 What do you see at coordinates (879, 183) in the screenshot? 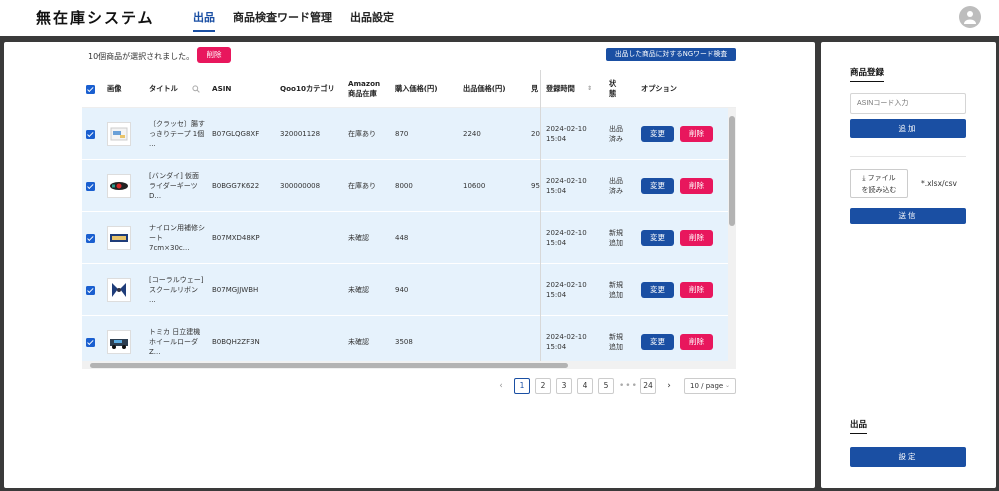
I see `file-import-button: ⤓ ファイル を読み込む` at bounding box center [879, 183].